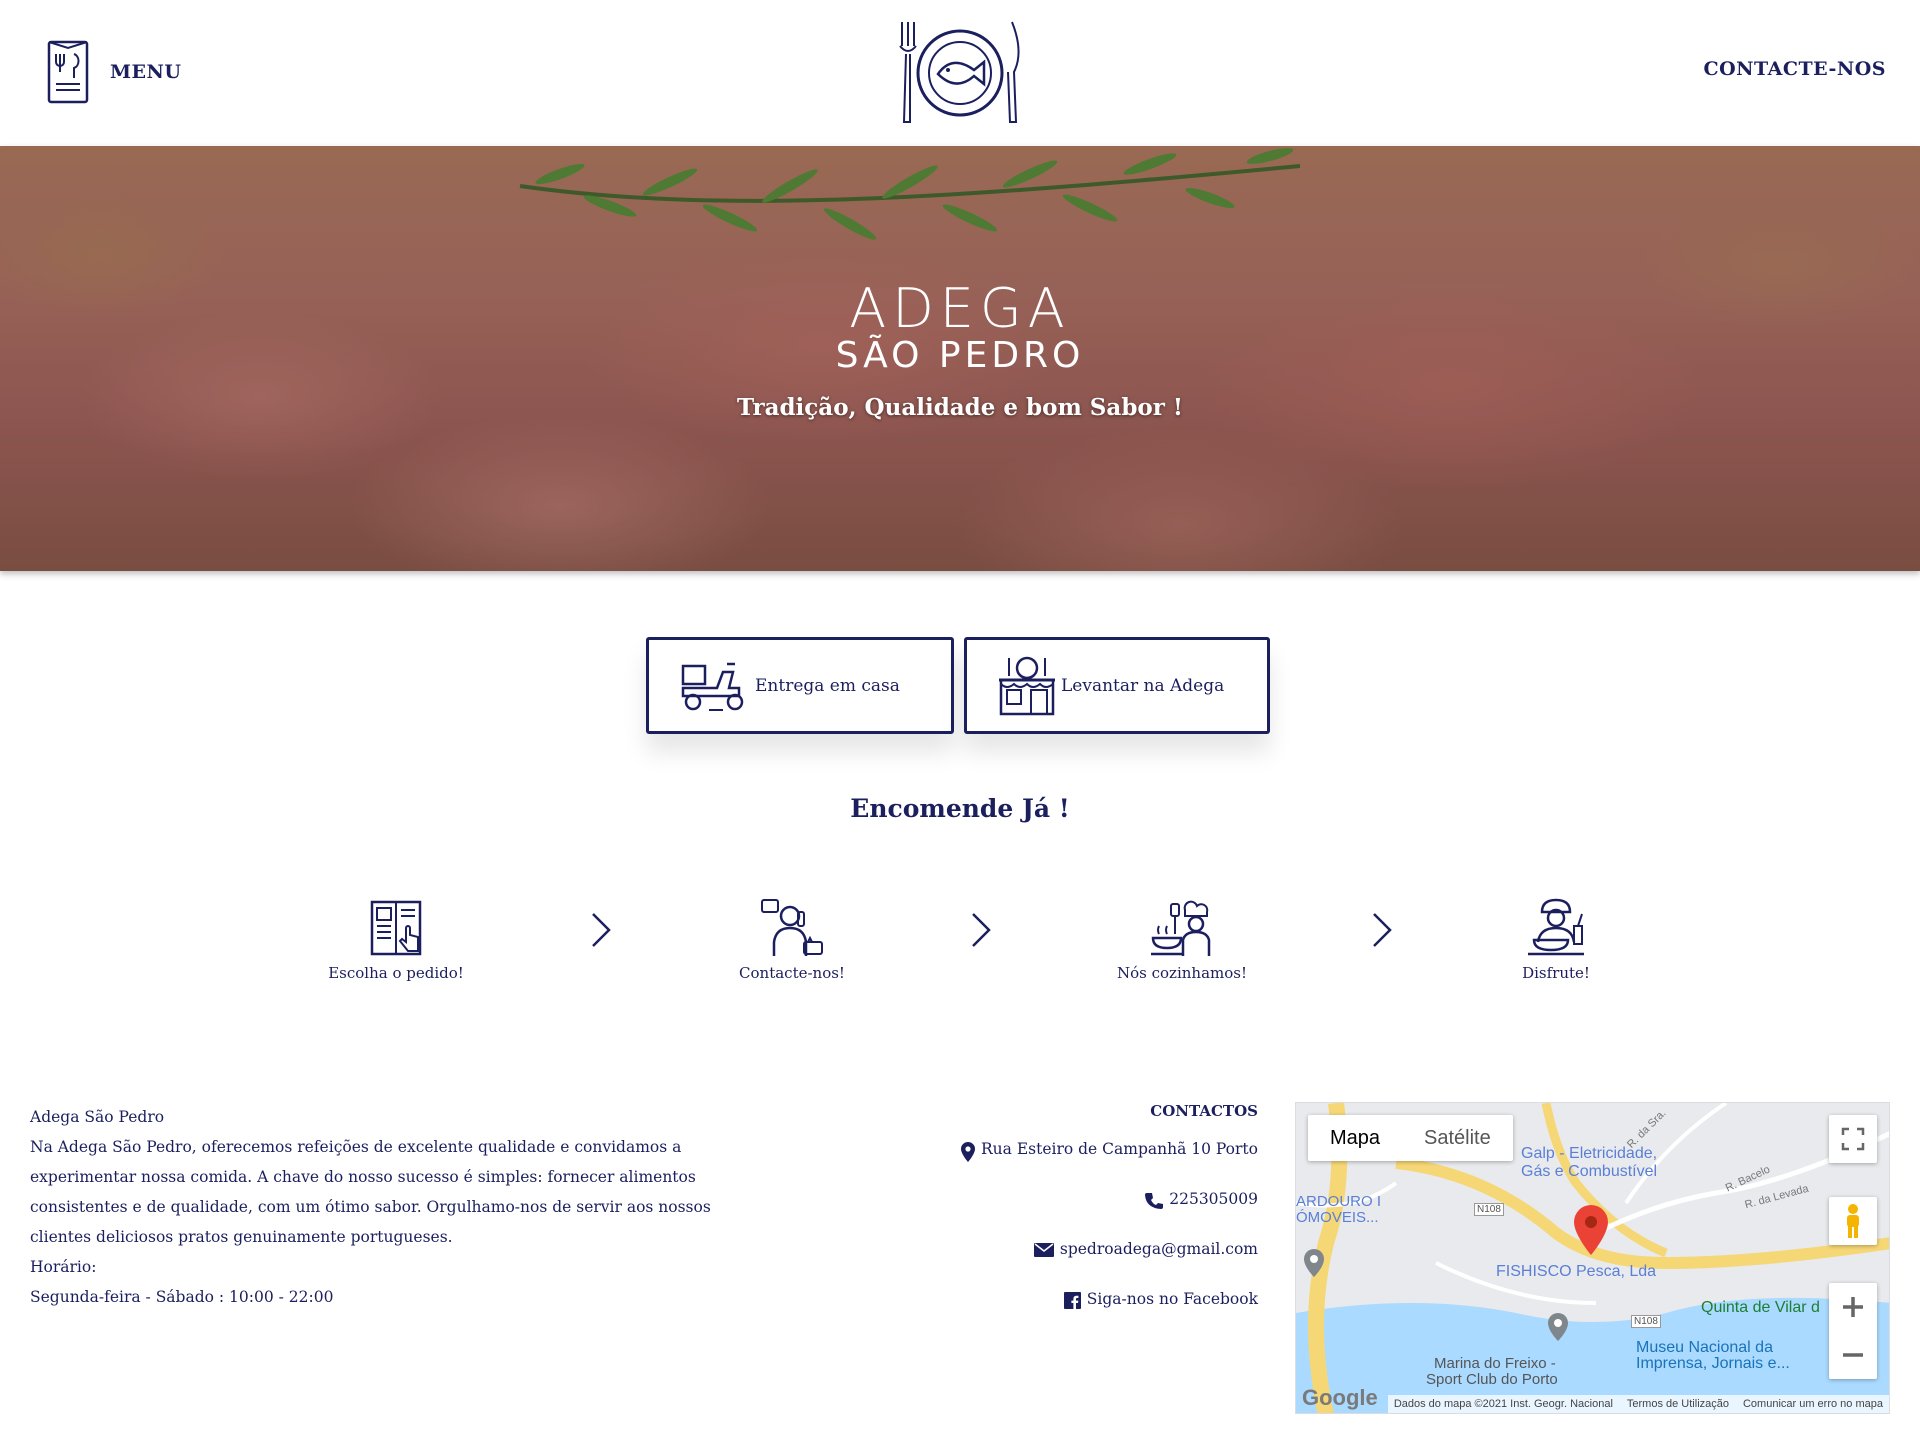 This screenshot has width=1920, height=1440. What do you see at coordinates (1340, 1398) in the screenshot?
I see `google-logo: Google` at bounding box center [1340, 1398].